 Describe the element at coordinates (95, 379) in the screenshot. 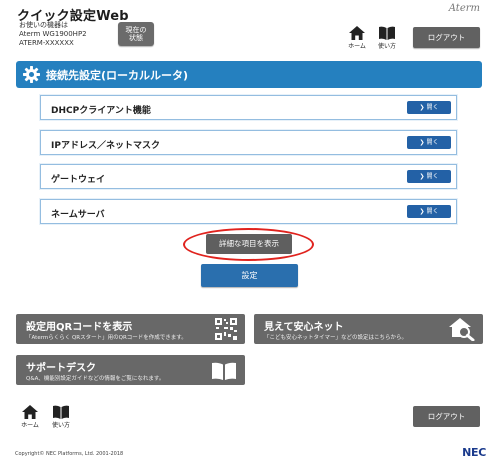

I see `panel-desc: Q&A、機能別設定ガイドなどの情報をご覧になれます。` at that location.